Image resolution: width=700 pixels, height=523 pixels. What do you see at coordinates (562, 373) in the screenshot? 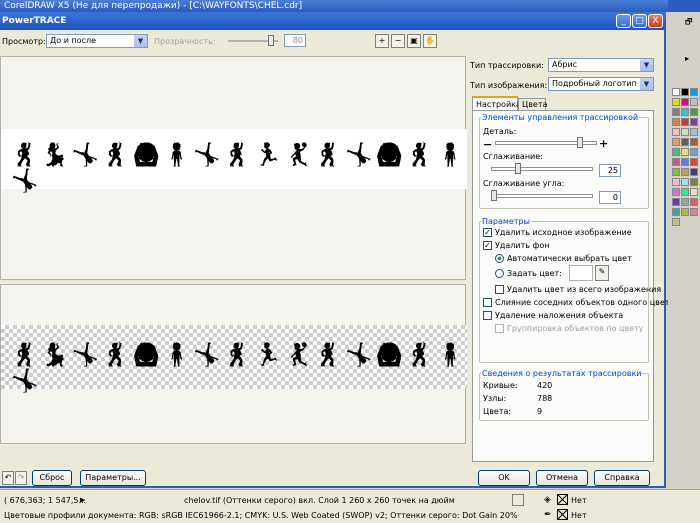
I see `results-title: Сведения о результатах трассировки` at bounding box center [562, 373].